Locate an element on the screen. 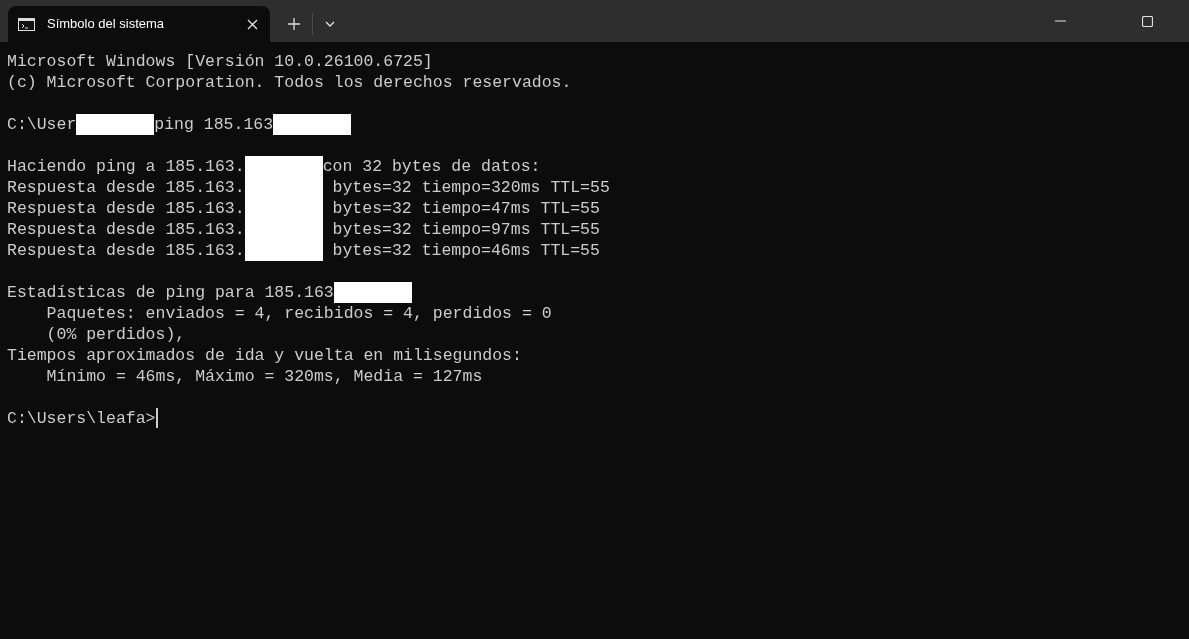  chevron-down-icon is located at coordinates (330, 24).